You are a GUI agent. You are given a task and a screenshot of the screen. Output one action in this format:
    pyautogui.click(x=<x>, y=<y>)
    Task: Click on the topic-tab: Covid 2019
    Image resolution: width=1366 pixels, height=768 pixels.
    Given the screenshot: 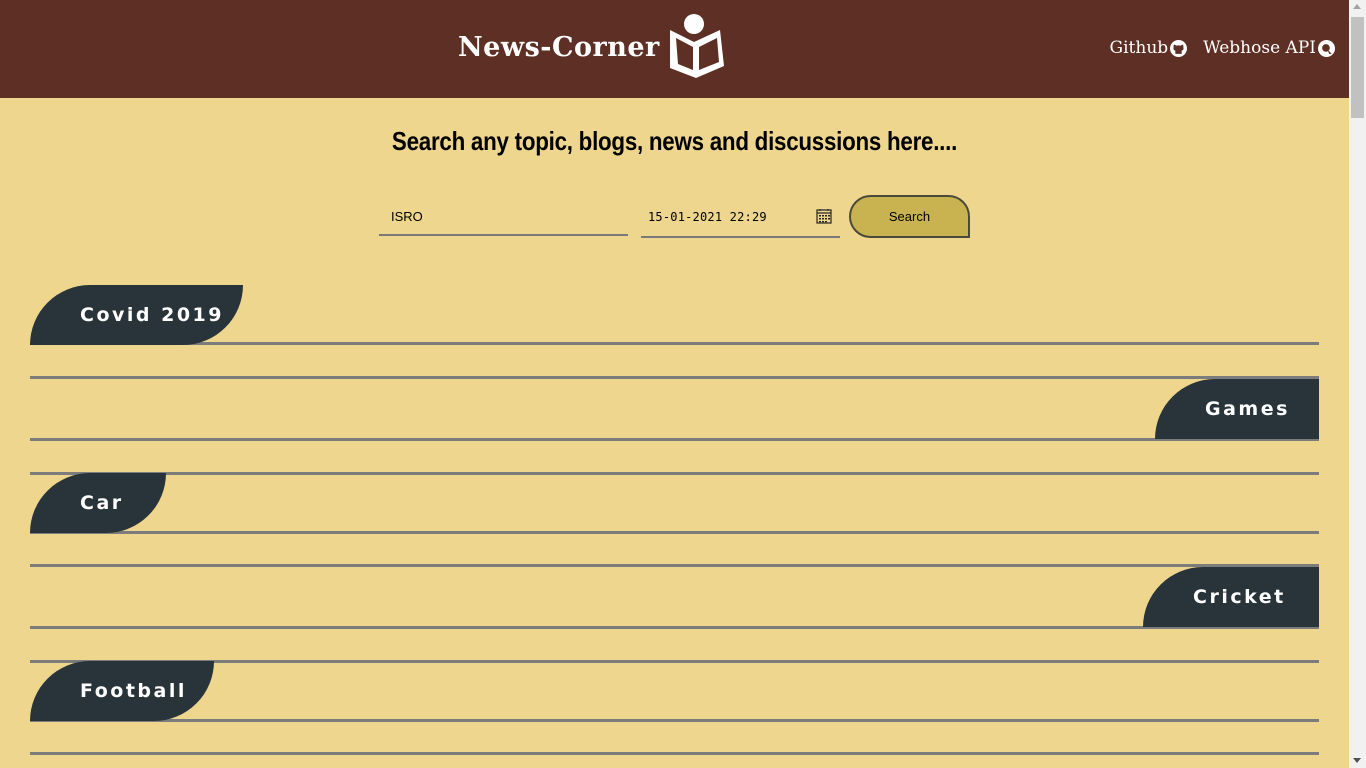 What is the action you would take?
    pyautogui.click(x=136, y=315)
    